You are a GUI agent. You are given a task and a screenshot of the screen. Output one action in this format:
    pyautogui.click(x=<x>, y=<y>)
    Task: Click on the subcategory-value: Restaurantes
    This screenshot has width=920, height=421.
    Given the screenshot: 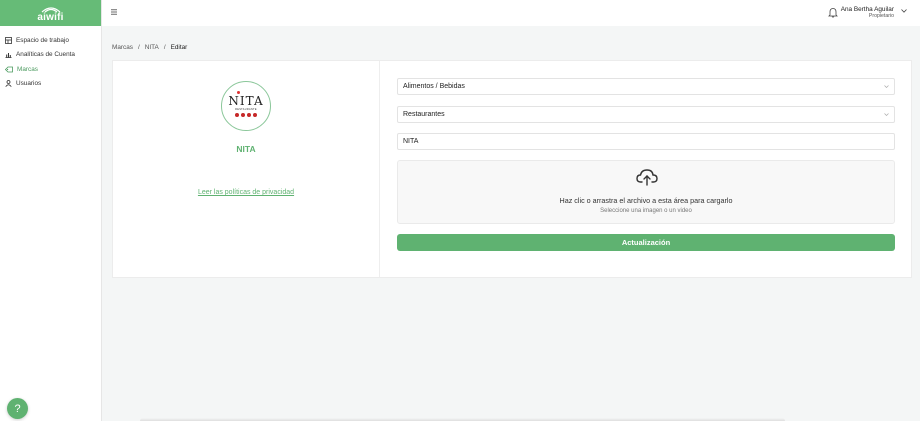 What is the action you would take?
    pyautogui.click(x=424, y=114)
    